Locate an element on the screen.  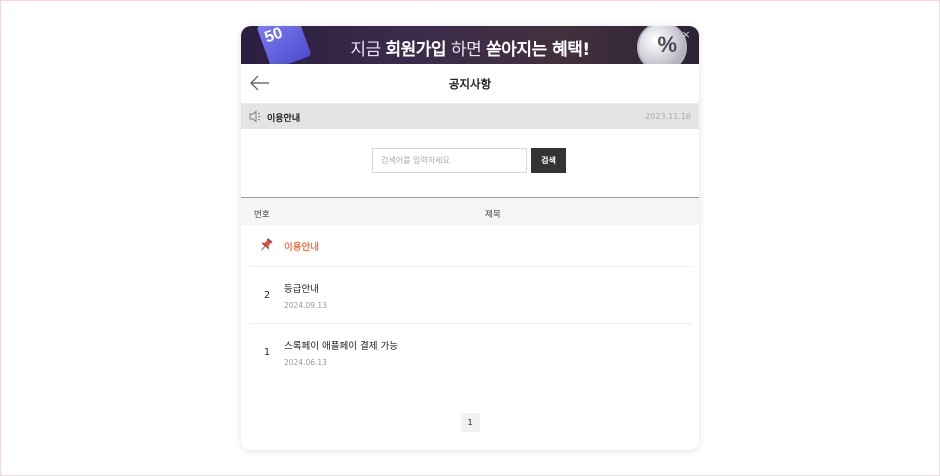
column-header-number: 번호 is located at coordinates (262, 215).